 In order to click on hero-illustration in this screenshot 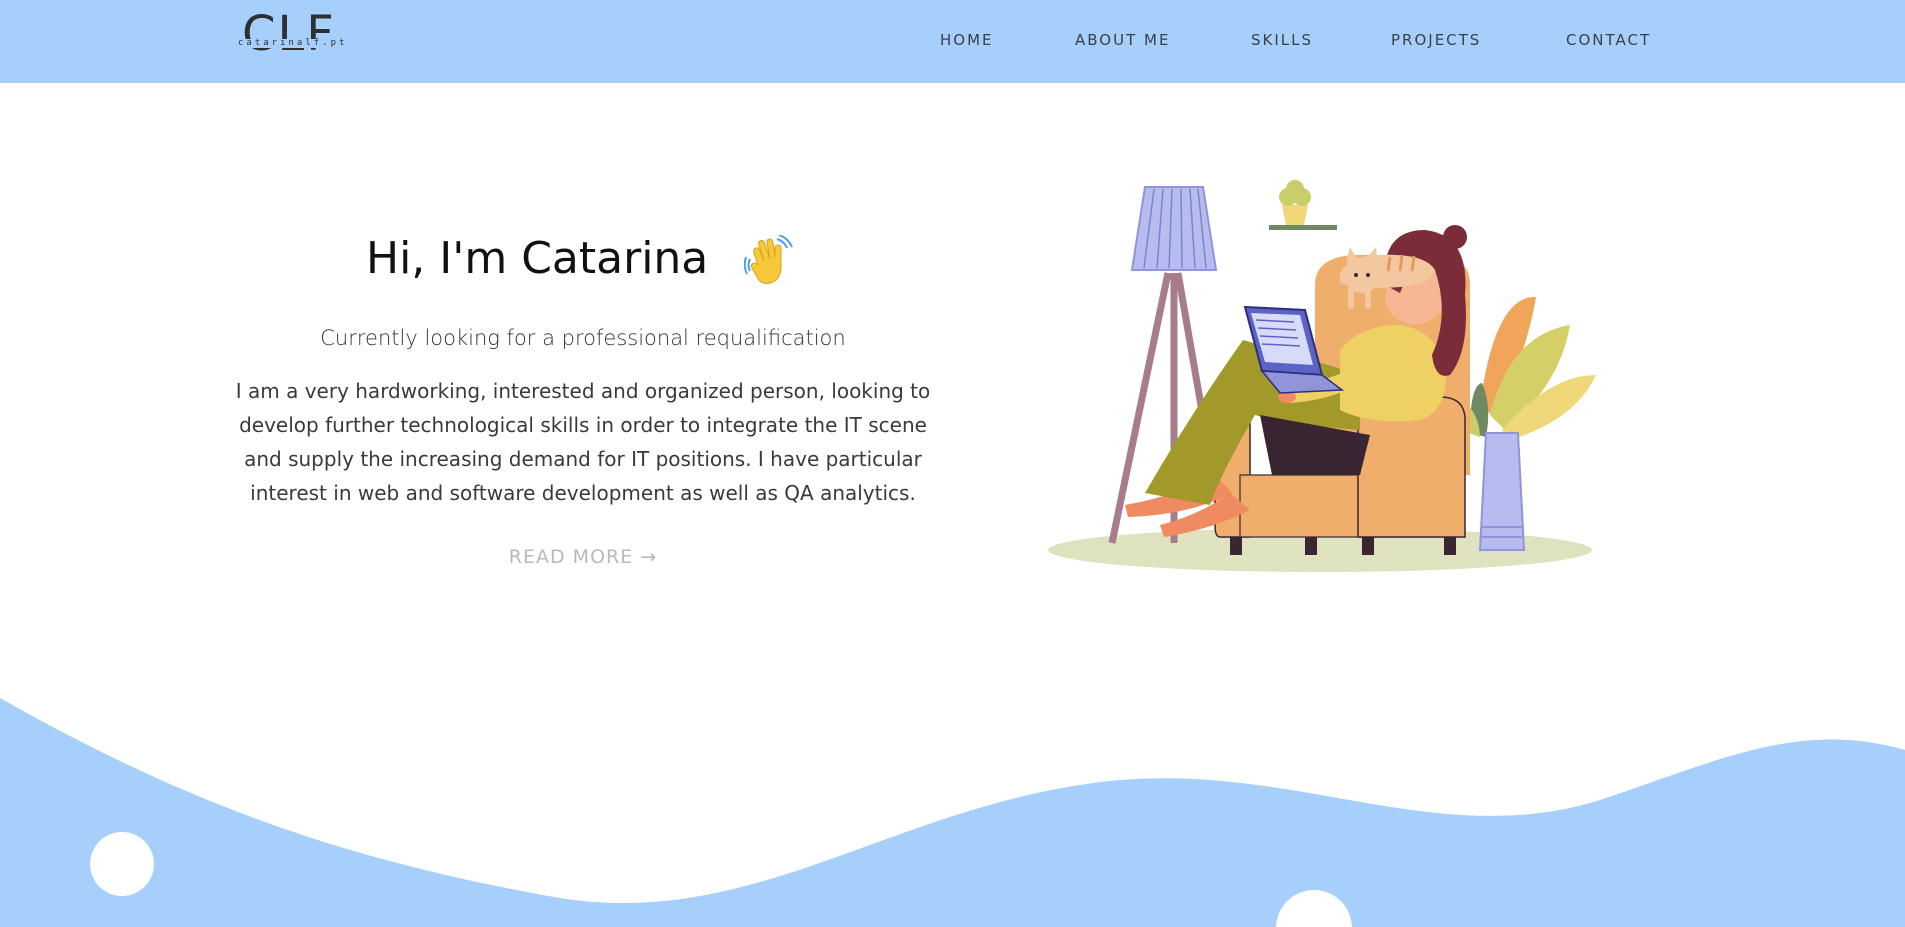, I will do `click(1322, 376)`.